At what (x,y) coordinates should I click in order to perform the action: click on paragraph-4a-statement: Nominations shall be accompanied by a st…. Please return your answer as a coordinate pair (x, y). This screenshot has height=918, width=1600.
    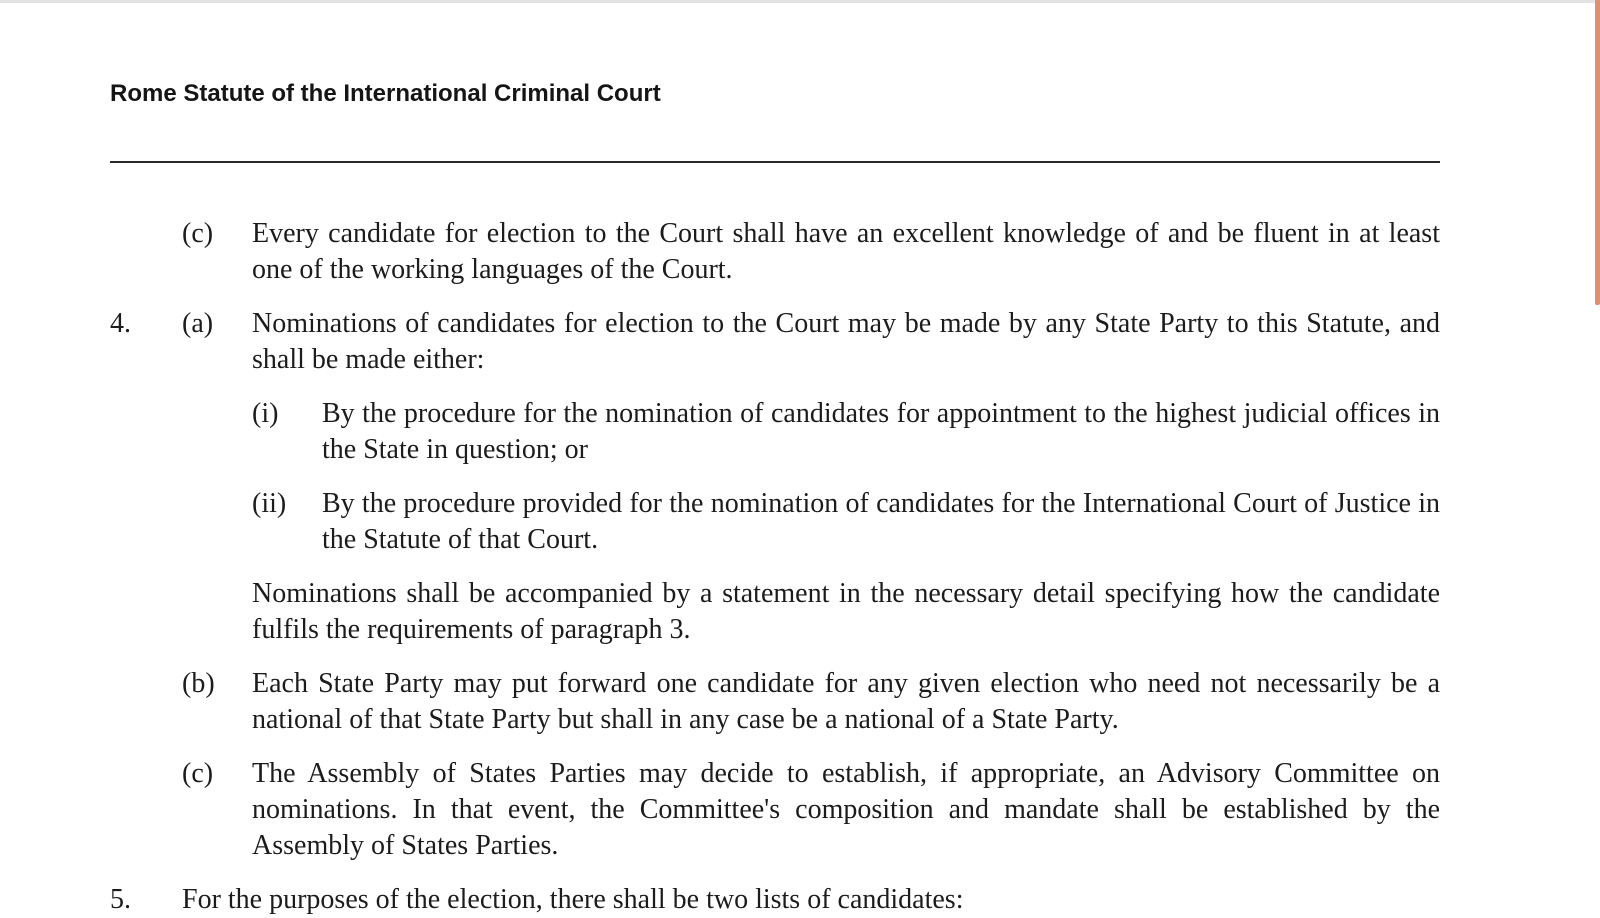
    Looking at the image, I should click on (775, 612).